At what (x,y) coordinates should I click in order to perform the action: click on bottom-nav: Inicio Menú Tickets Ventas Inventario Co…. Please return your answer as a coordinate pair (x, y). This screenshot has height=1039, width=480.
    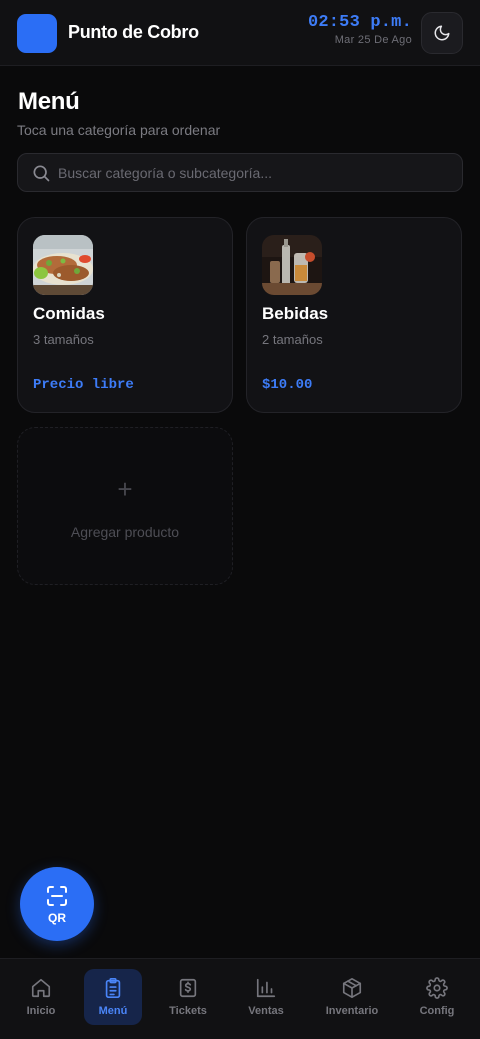
    Looking at the image, I should click on (240, 998).